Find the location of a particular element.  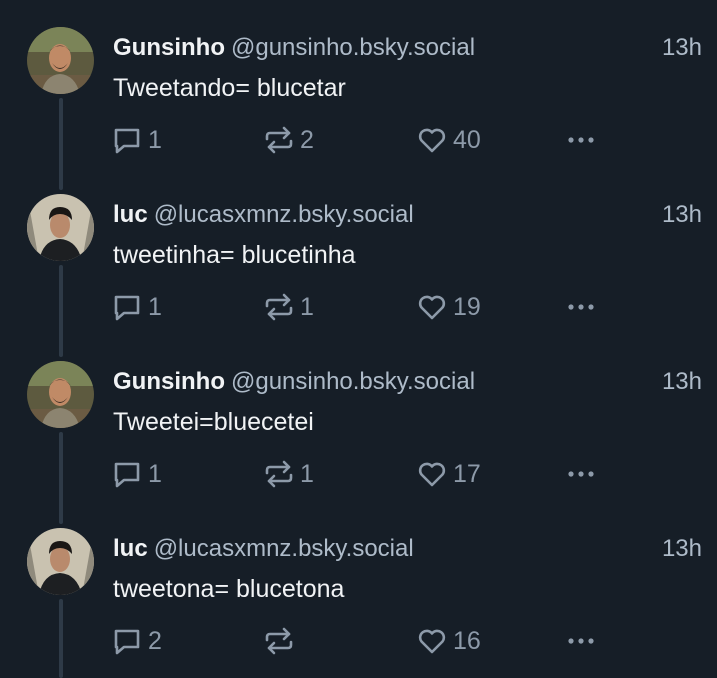

like-button: 16 is located at coordinates (448, 641).